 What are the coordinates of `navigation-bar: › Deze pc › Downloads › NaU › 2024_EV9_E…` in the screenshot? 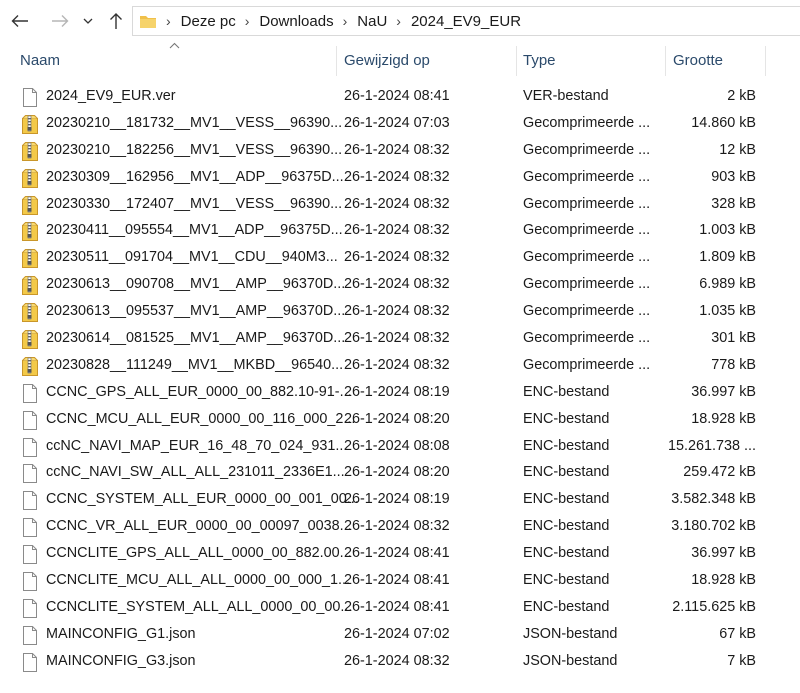 It's located at (400, 21).